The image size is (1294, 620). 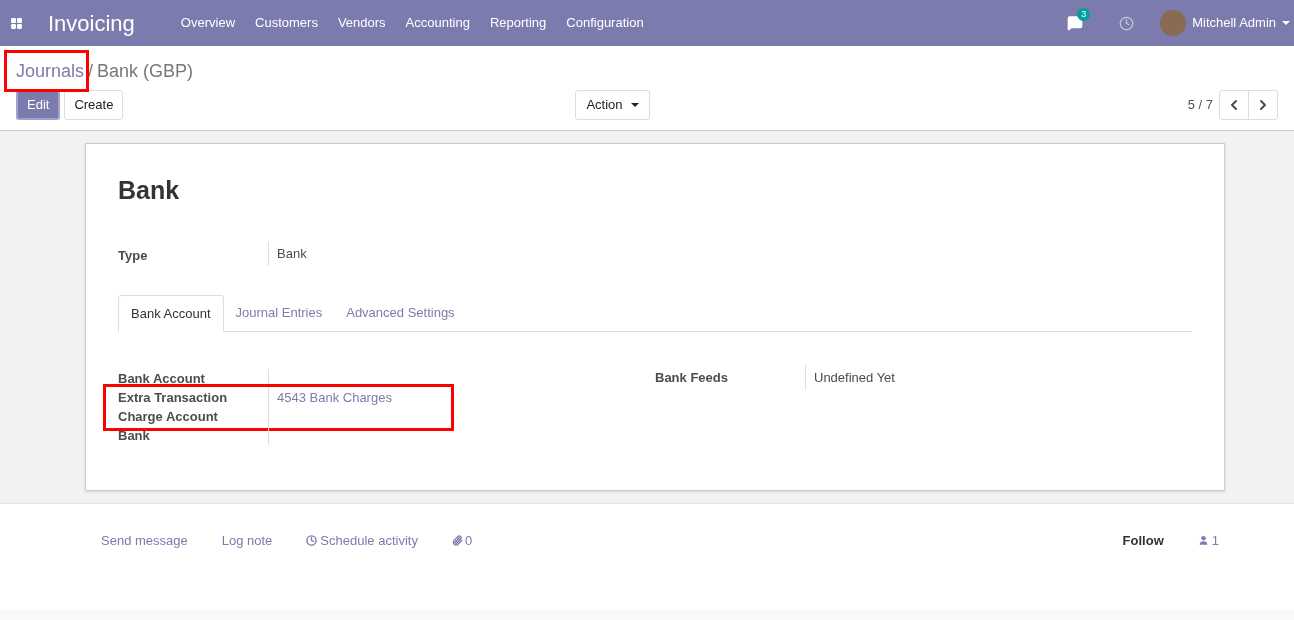 What do you see at coordinates (171, 313) in the screenshot?
I see `form-tab: Bank Account` at bounding box center [171, 313].